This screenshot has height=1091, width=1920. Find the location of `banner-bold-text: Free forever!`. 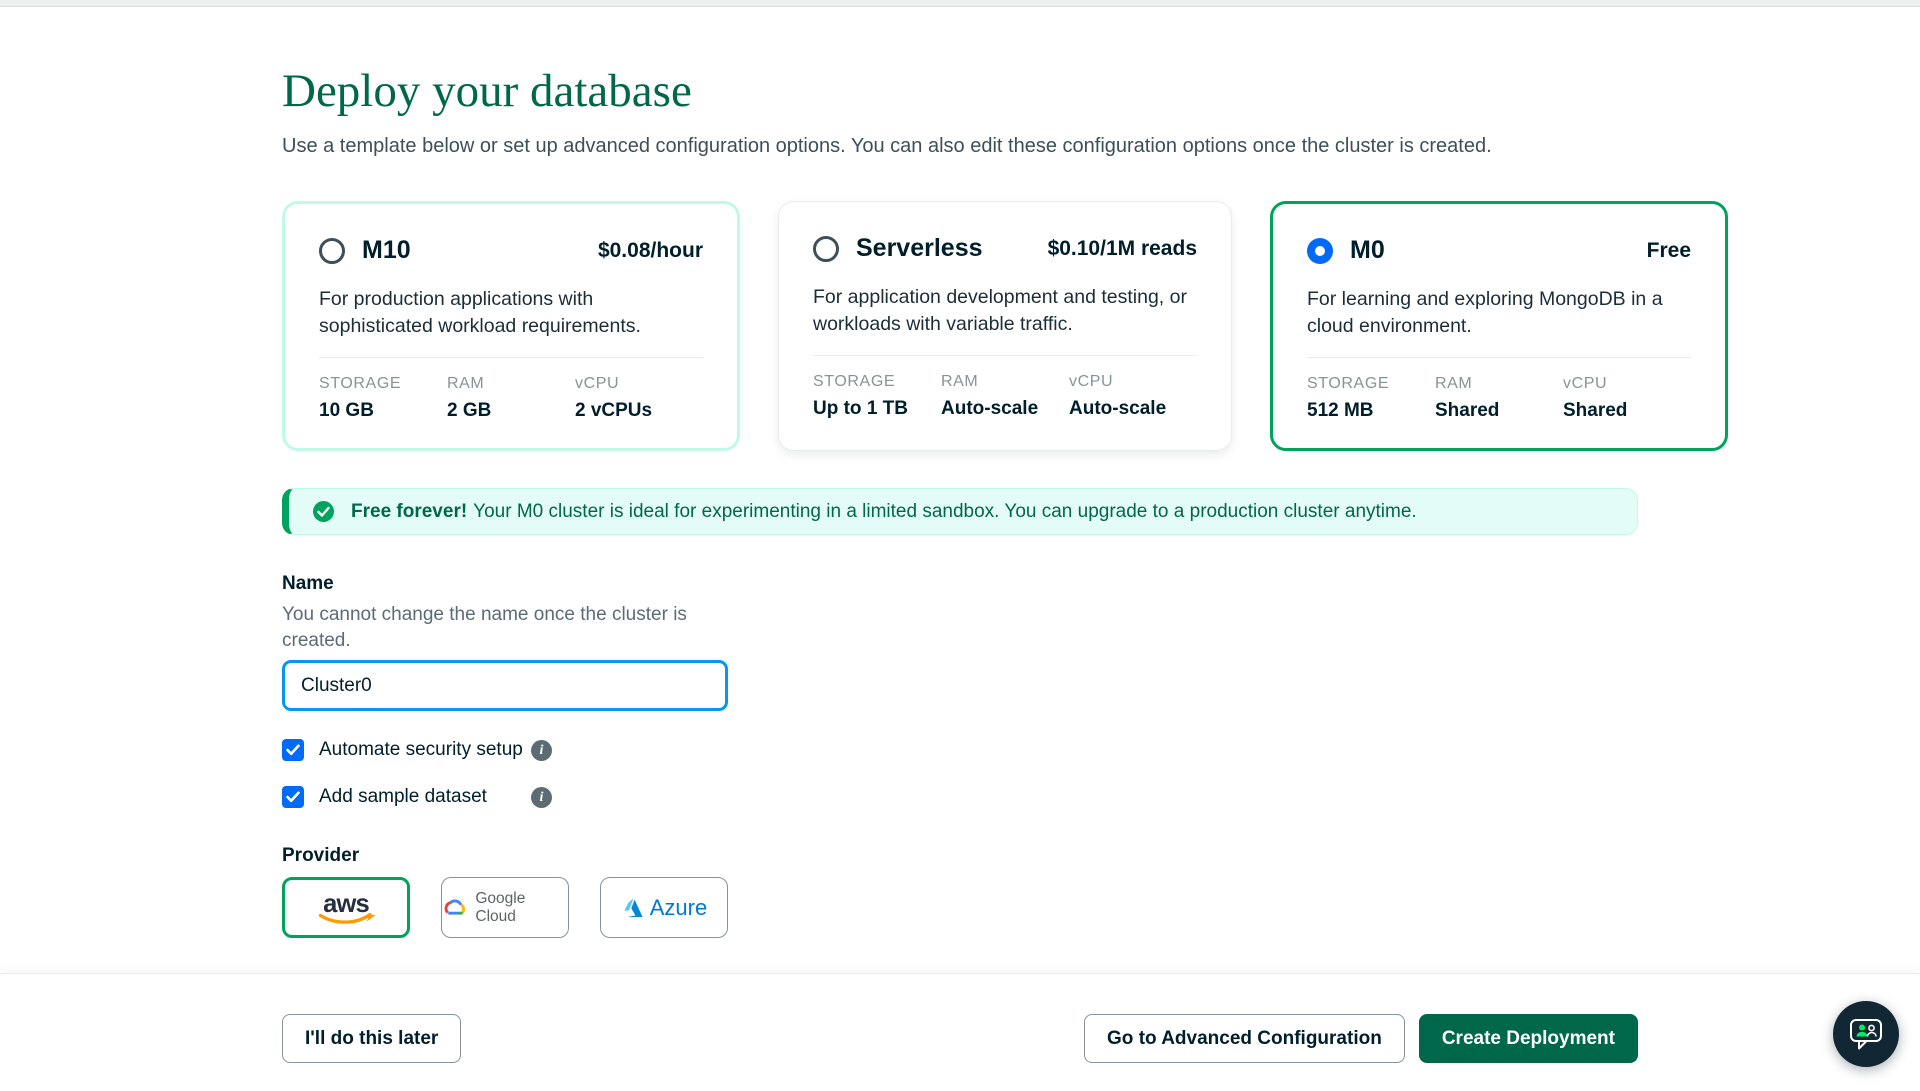

banner-bold-text: Free forever! is located at coordinates (409, 511).